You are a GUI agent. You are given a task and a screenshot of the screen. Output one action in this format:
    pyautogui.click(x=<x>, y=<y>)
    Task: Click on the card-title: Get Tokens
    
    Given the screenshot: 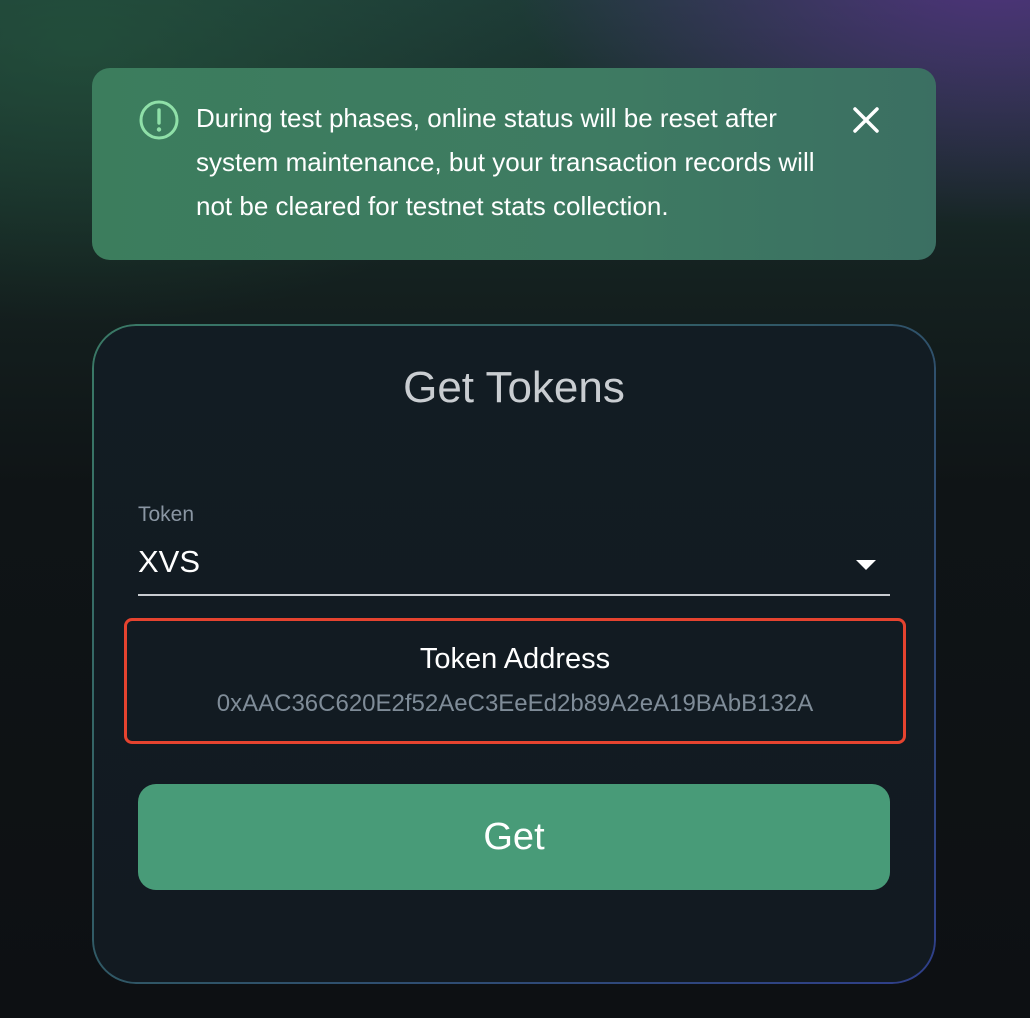 What is the action you would take?
    pyautogui.click(x=514, y=387)
    